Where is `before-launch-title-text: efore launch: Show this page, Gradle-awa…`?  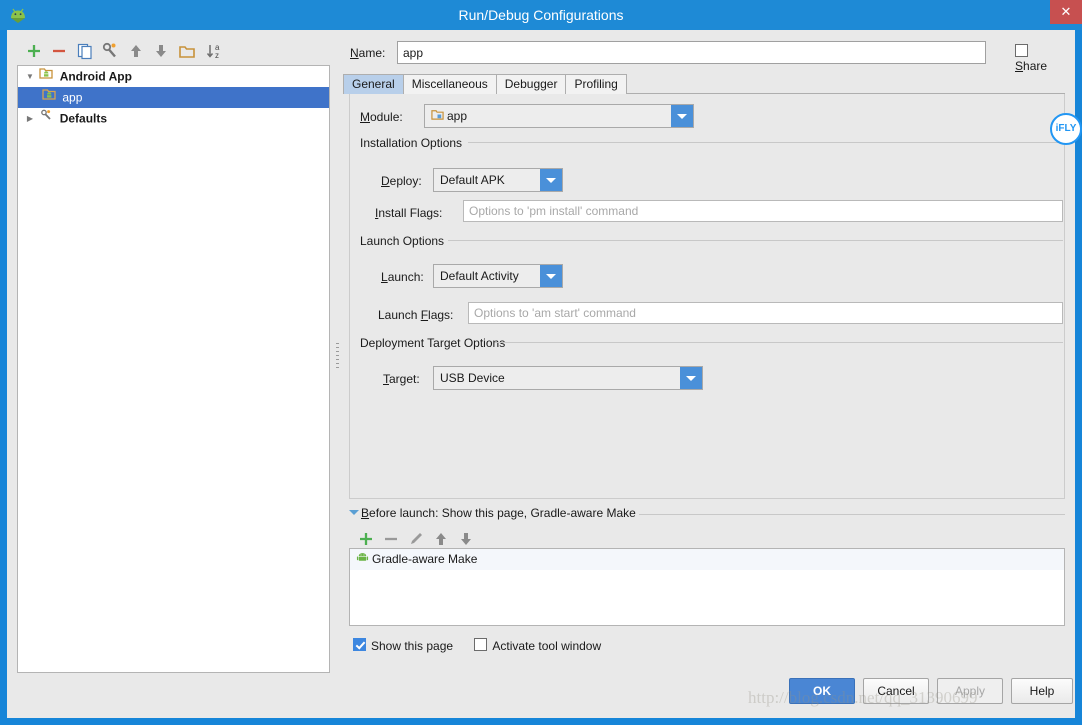 before-launch-title-text: efore launch: Show this page, Gradle-awa… is located at coordinates (502, 513).